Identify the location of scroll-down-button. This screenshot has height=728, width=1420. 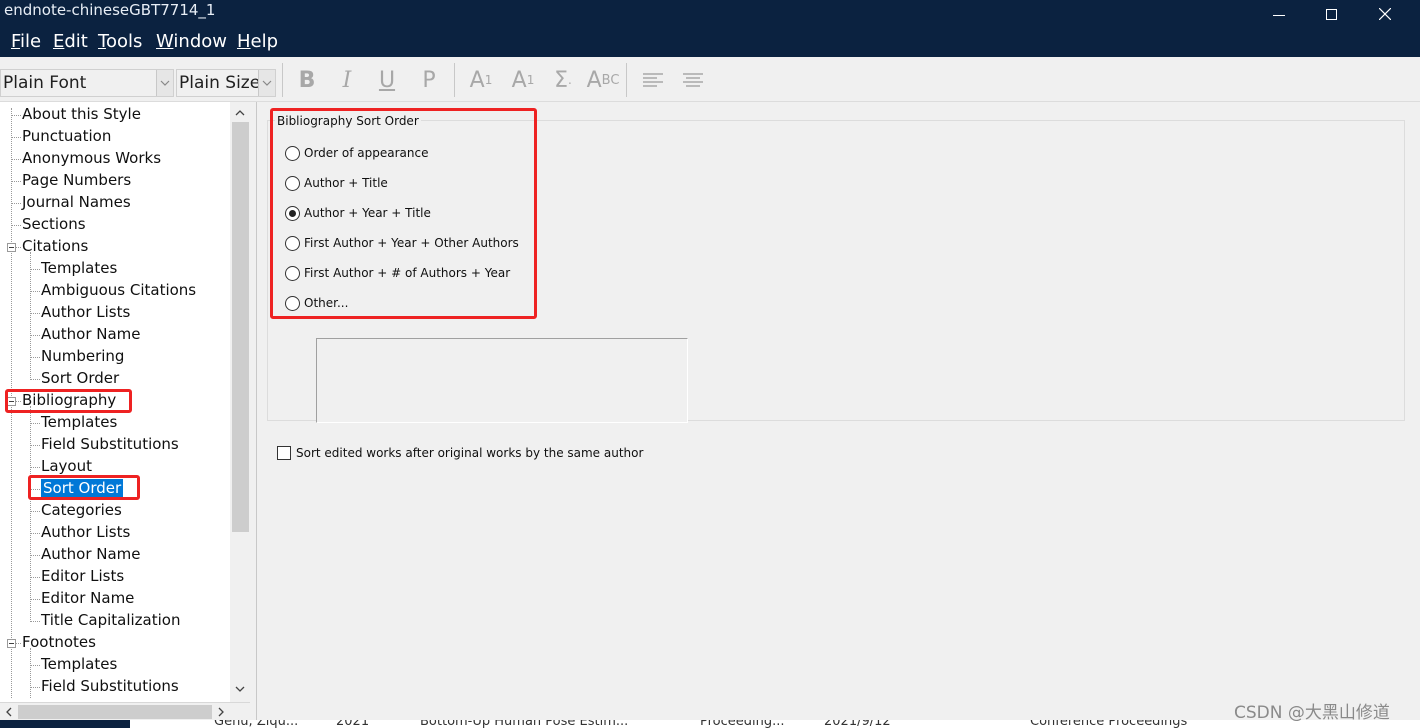
(240, 689).